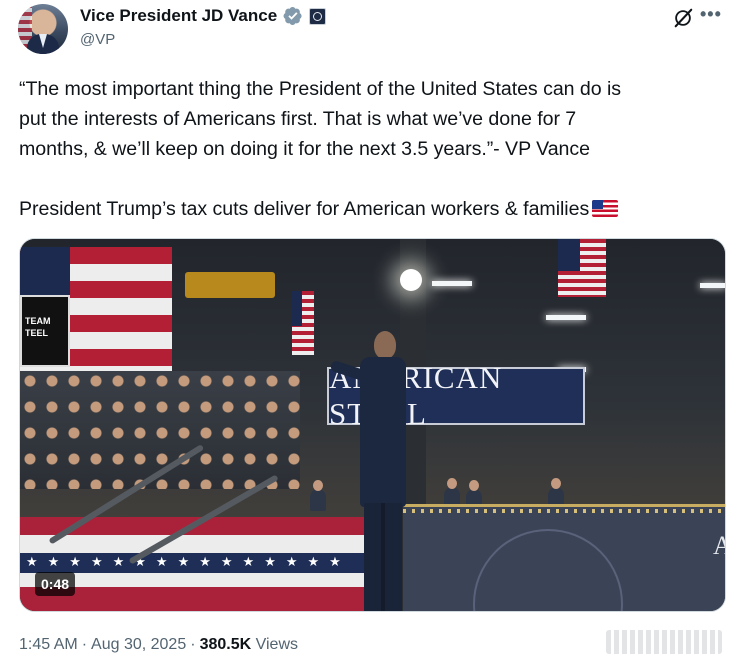  What do you see at coordinates (411, 280) in the screenshot?
I see `spotlight` at bounding box center [411, 280].